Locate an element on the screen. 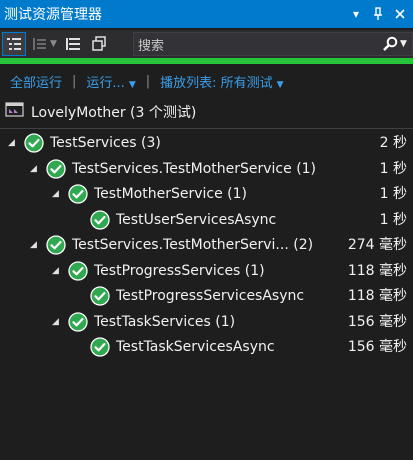 This screenshot has width=413, height=460. test-tree-row: TestProgressServicesAsync 118 毫秒 is located at coordinates (206, 296).